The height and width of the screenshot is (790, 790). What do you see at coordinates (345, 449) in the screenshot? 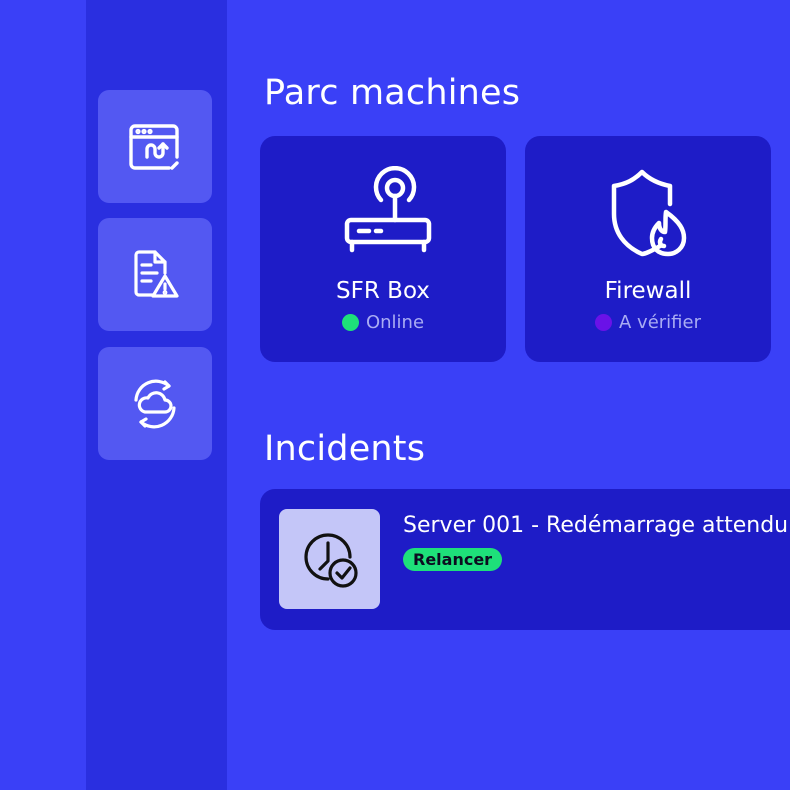
I see `incidents-section-title: Incidents` at bounding box center [345, 449].